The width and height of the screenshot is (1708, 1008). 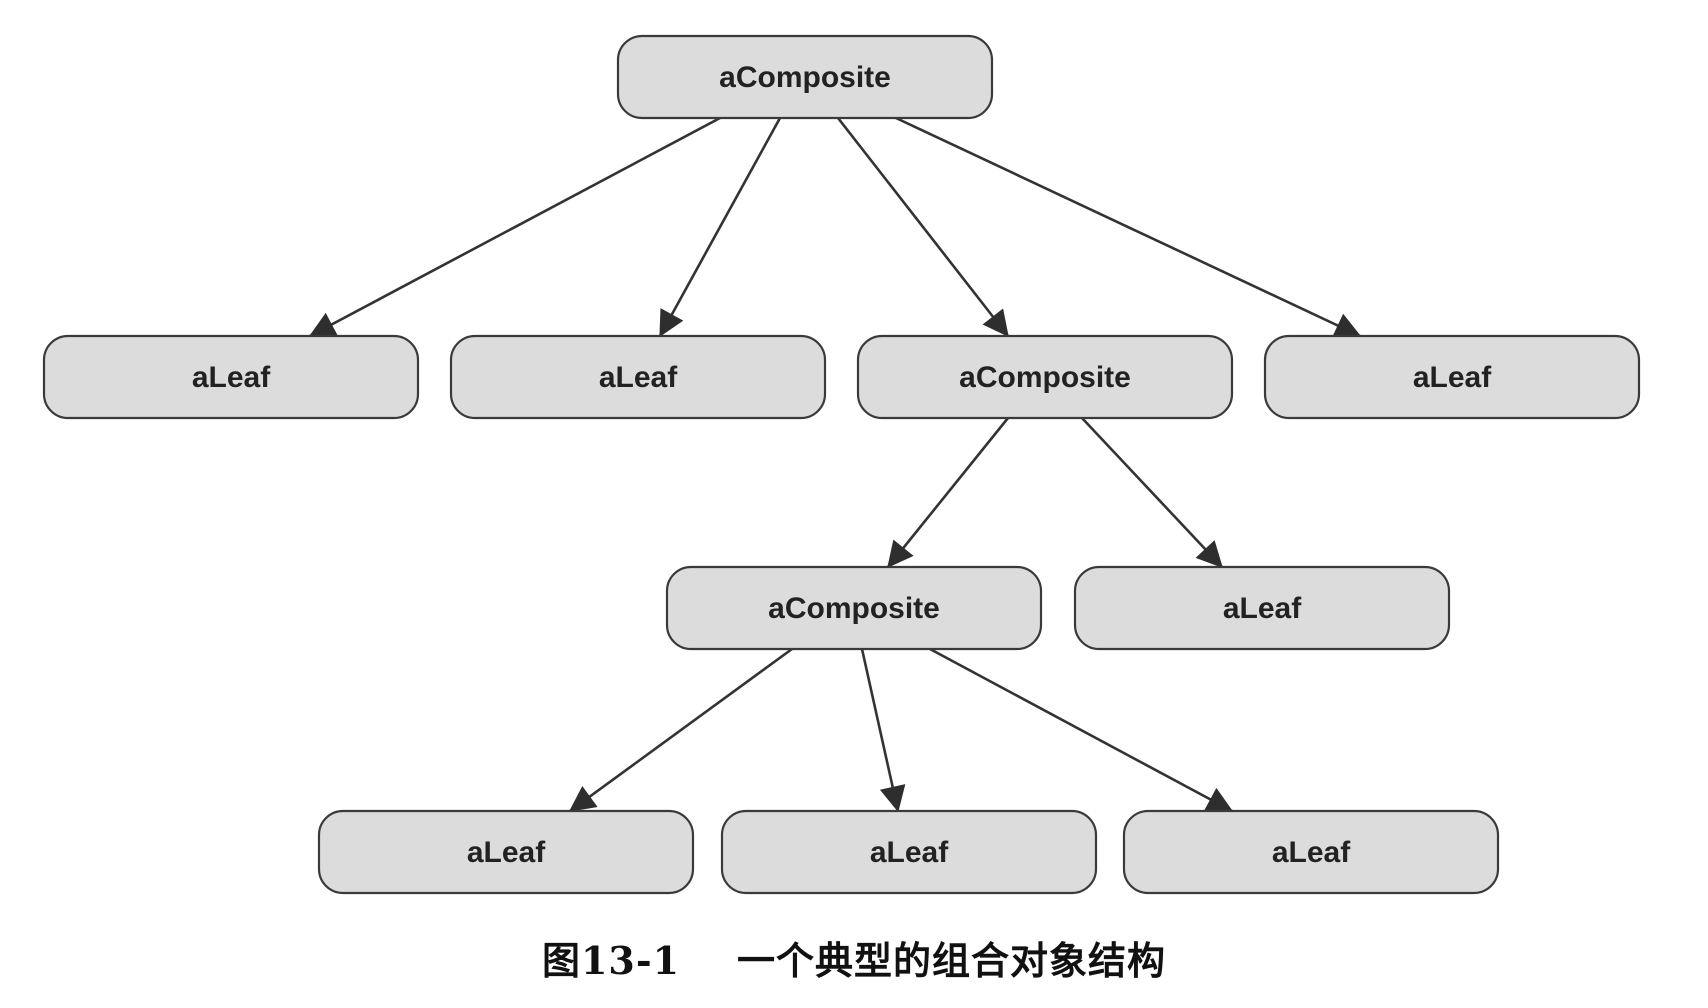 I want to click on node-leaf-6: aLeaf, so click(x=909, y=852).